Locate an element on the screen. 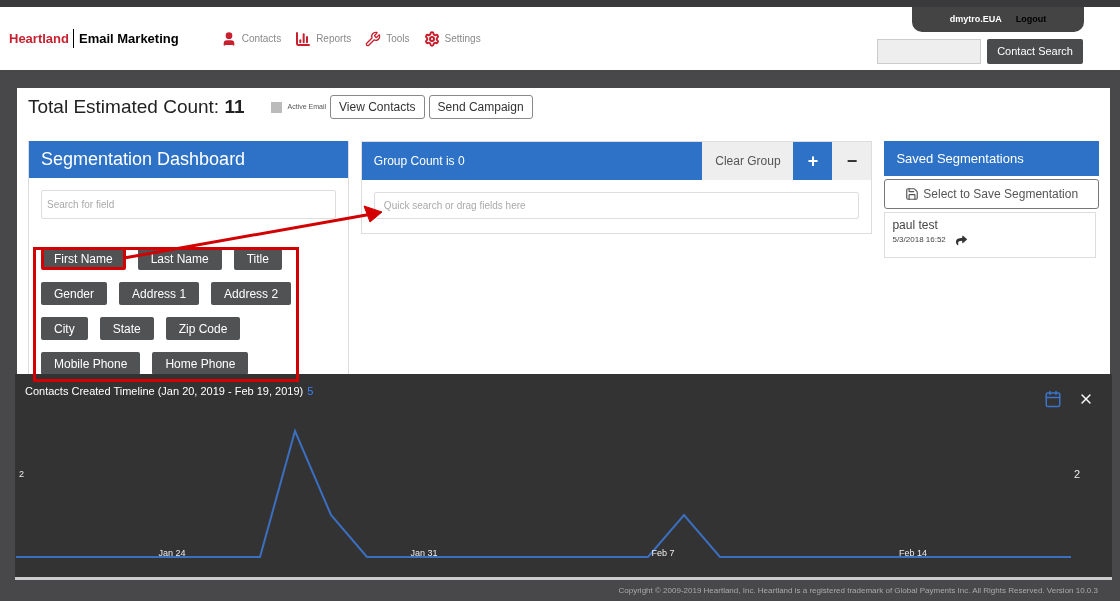 The height and width of the screenshot is (601, 1120). group-header: Group Count is 0 is located at coordinates (532, 161).